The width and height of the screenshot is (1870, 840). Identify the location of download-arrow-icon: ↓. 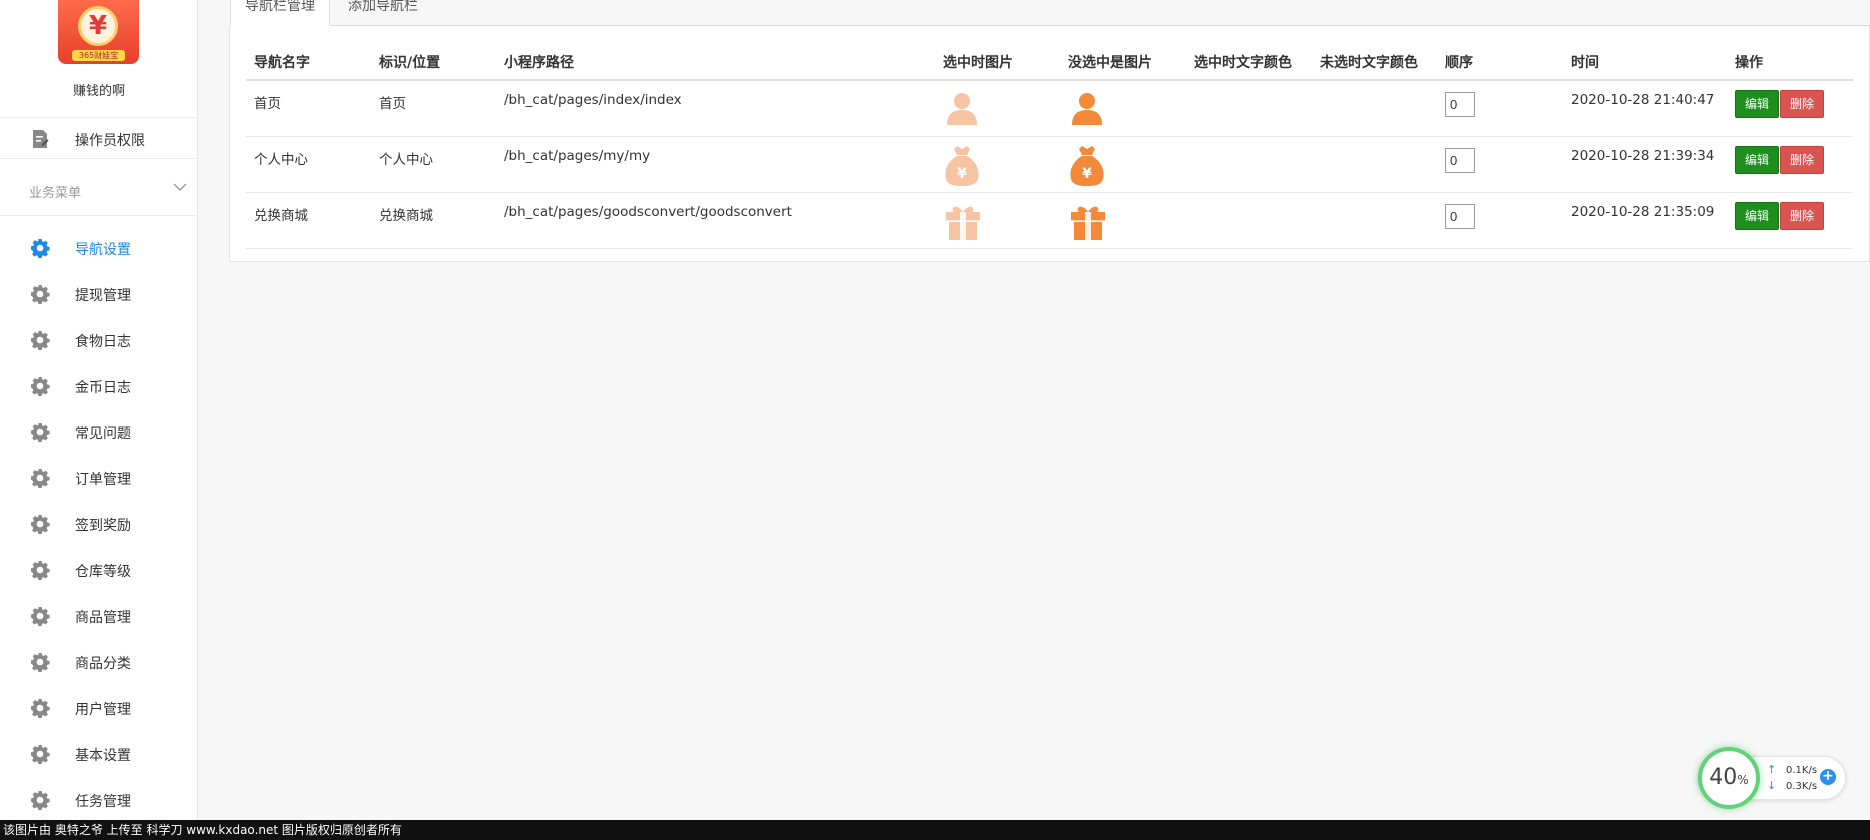
(1772, 785).